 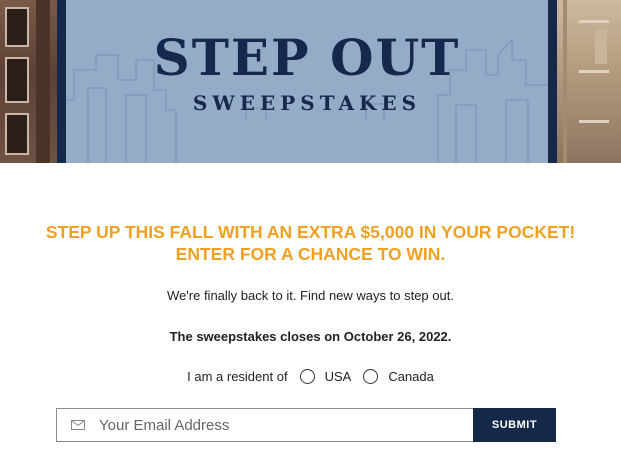 What do you see at coordinates (78, 425) in the screenshot?
I see `envelope-icon` at bounding box center [78, 425].